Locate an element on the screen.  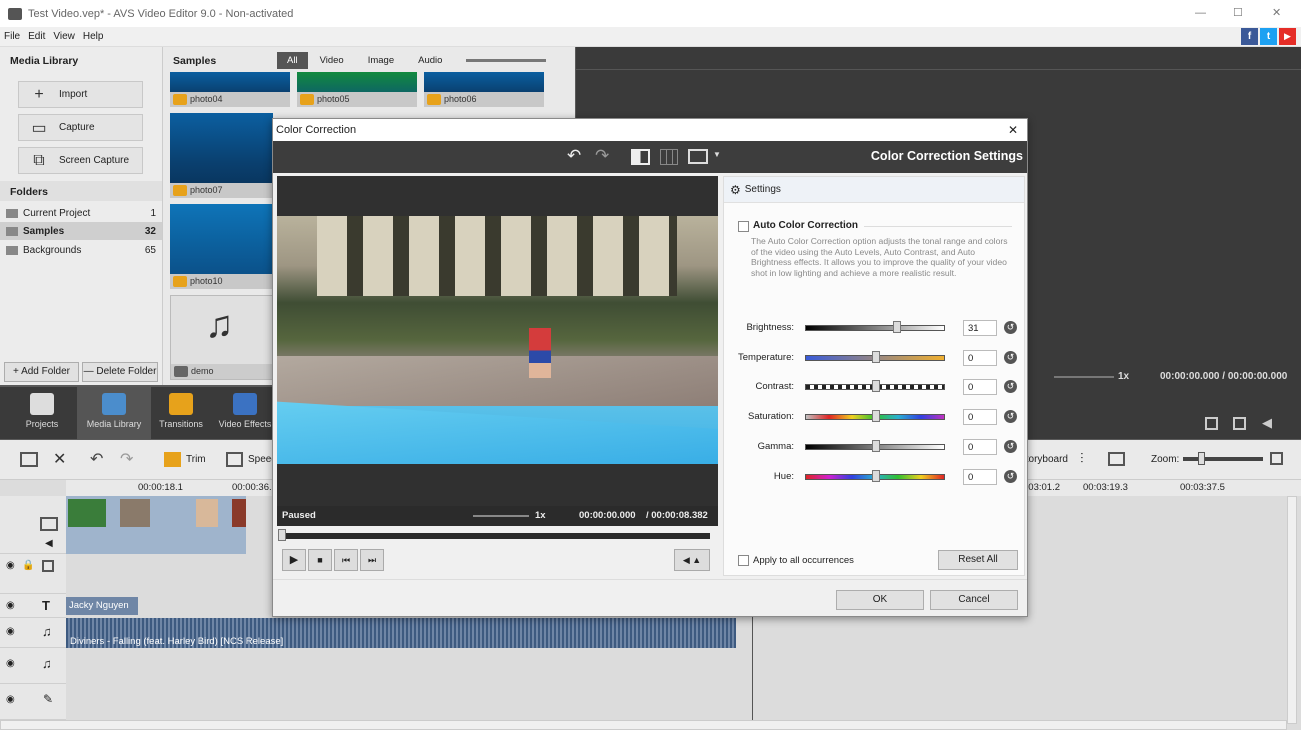
contrast-slider-thumb is located at coordinates (876, 386).